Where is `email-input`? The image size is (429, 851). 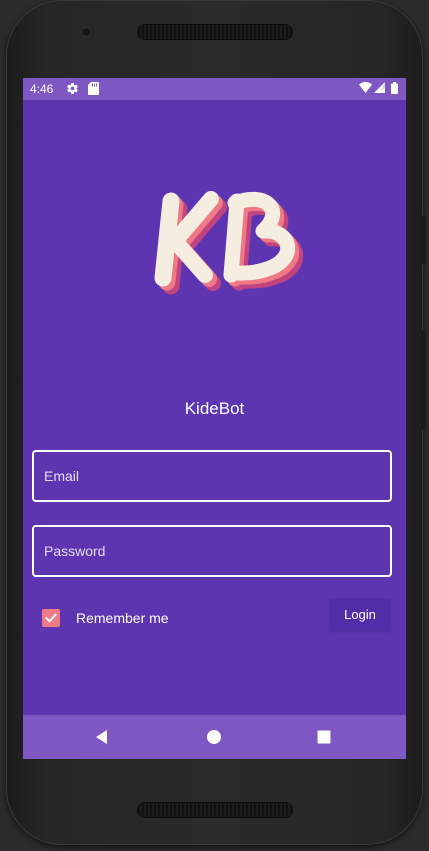 email-input is located at coordinates (212, 476).